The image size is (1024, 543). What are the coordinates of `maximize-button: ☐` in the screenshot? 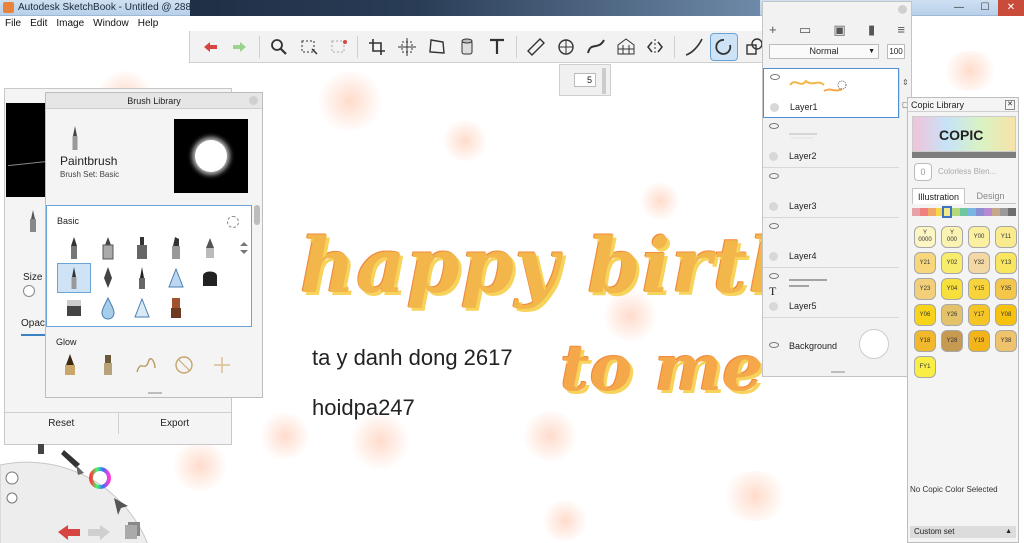 It's located at (985, 8).